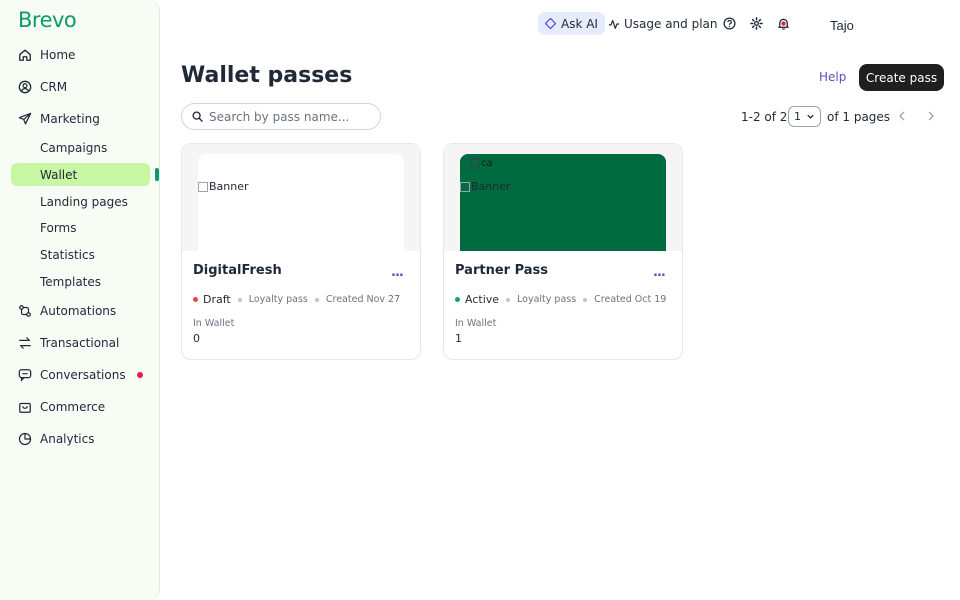  I want to click on usage-plan-label: Usage and plan, so click(671, 23).